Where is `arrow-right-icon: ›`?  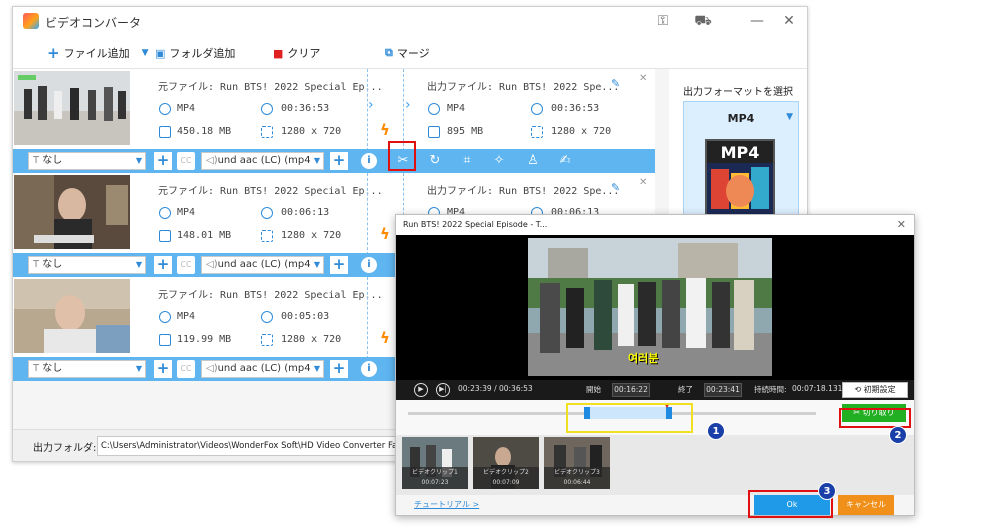 arrow-right-icon: › is located at coordinates (371, 105).